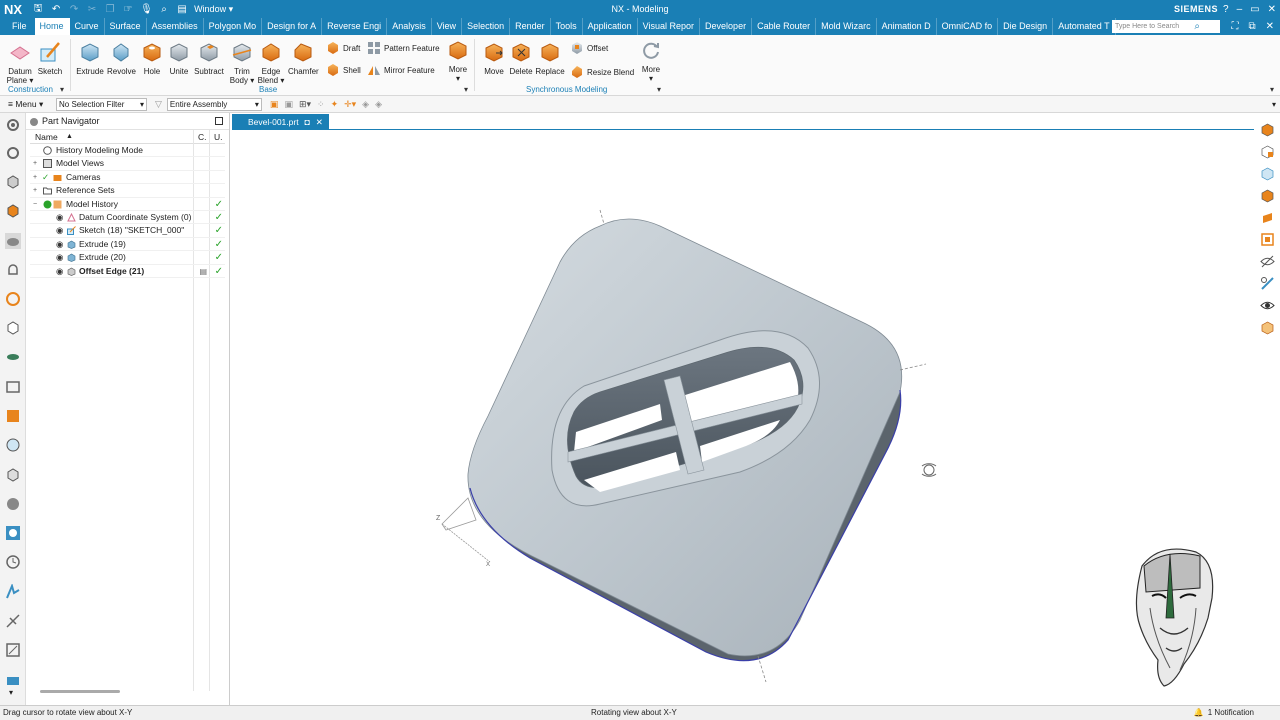  What do you see at coordinates (968, 26) in the screenshot?
I see `tab-omnicad: OmniCAD fo` at bounding box center [968, 26].